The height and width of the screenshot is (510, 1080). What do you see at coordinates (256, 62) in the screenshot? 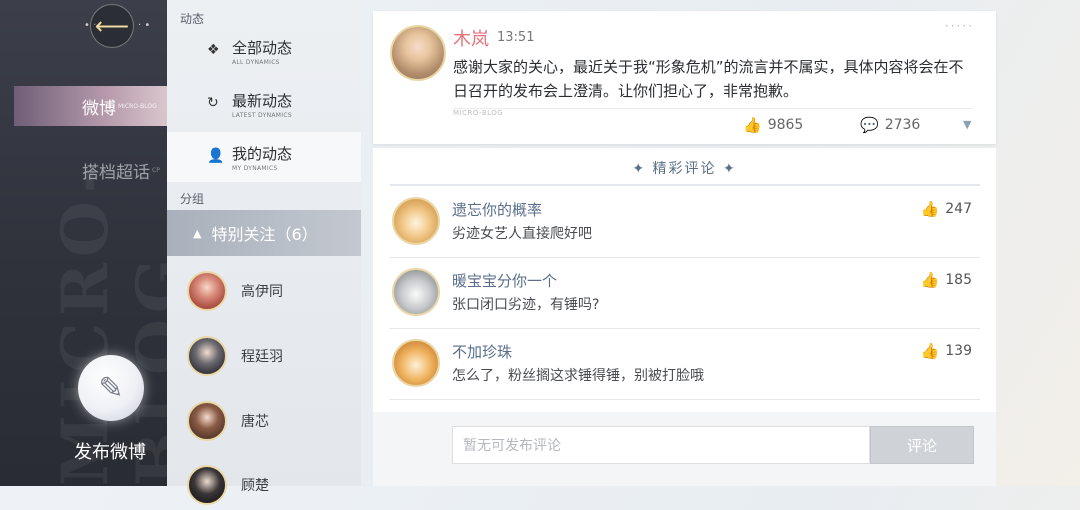
I see `nav-item-sublabel: ALL DYNAMICS` at bounding box center [256, 62].